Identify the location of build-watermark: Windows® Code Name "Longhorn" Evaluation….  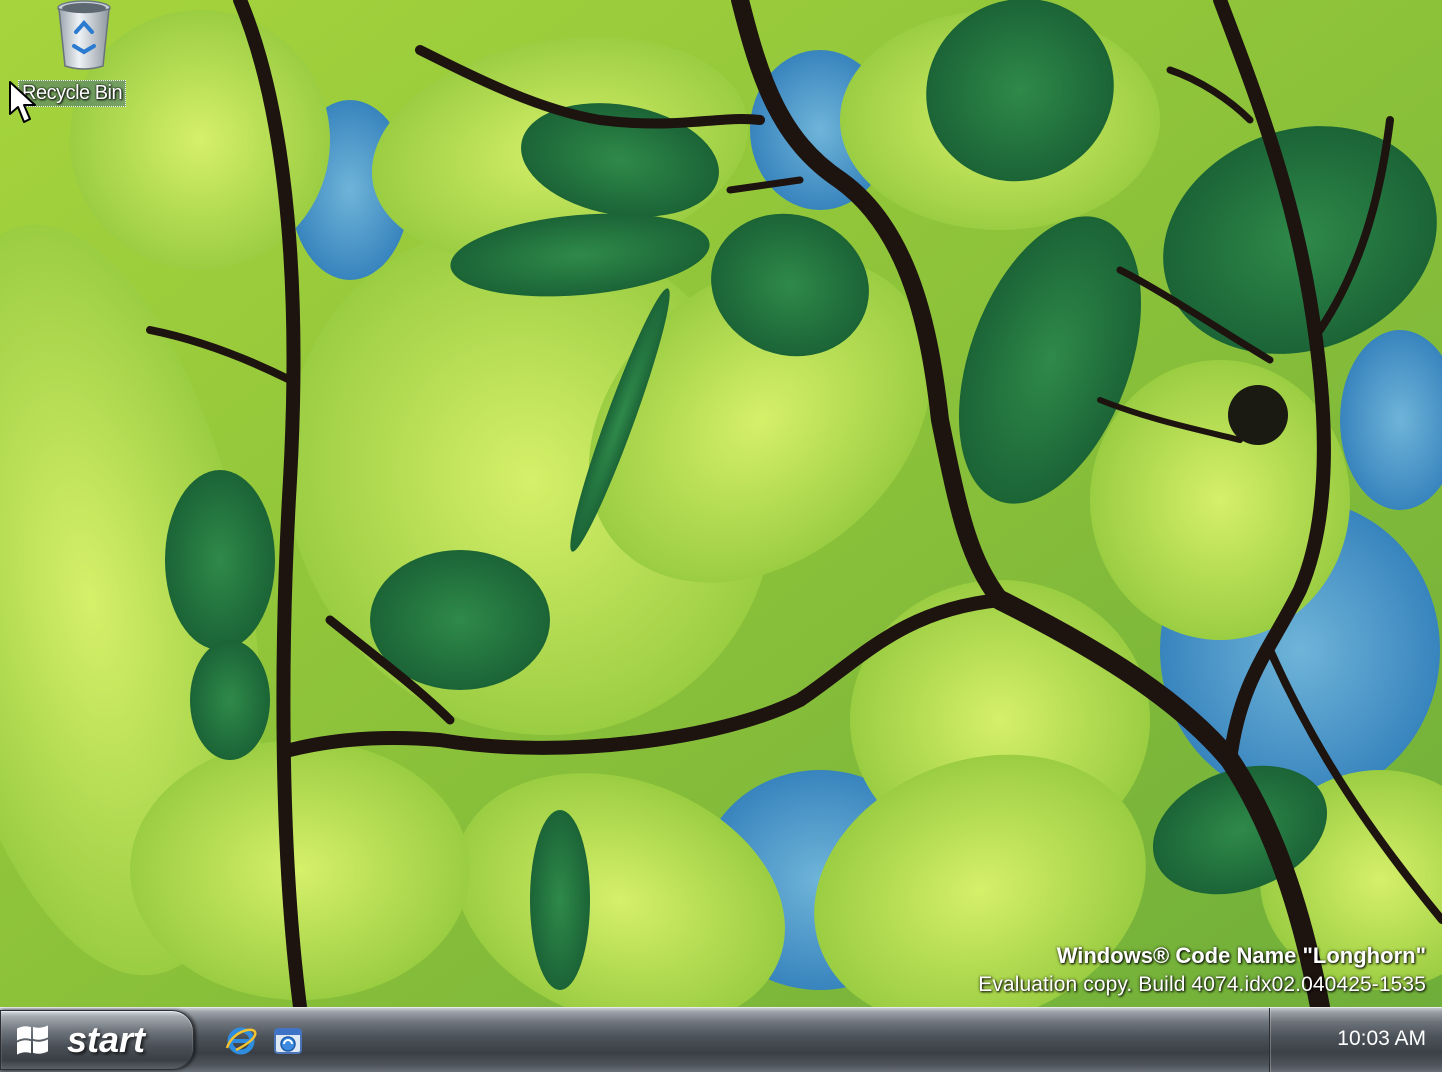
(1202, 970).